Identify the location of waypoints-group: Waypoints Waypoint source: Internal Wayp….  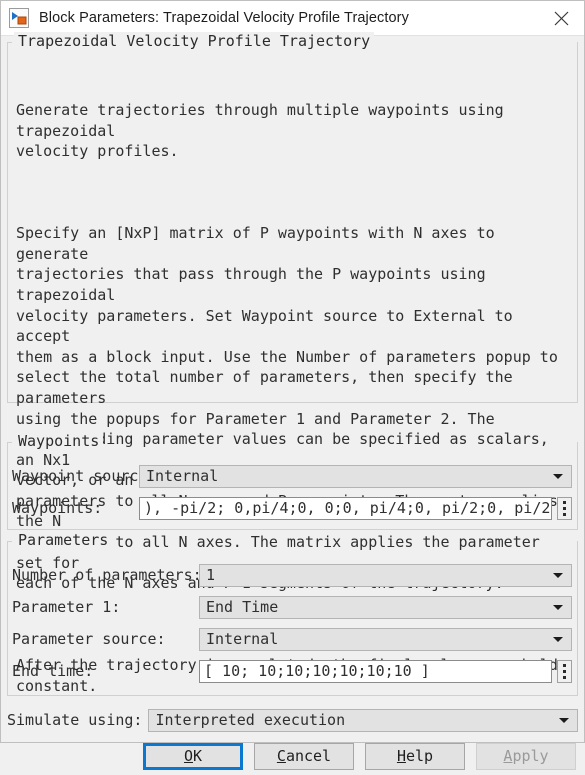
(292, 481).